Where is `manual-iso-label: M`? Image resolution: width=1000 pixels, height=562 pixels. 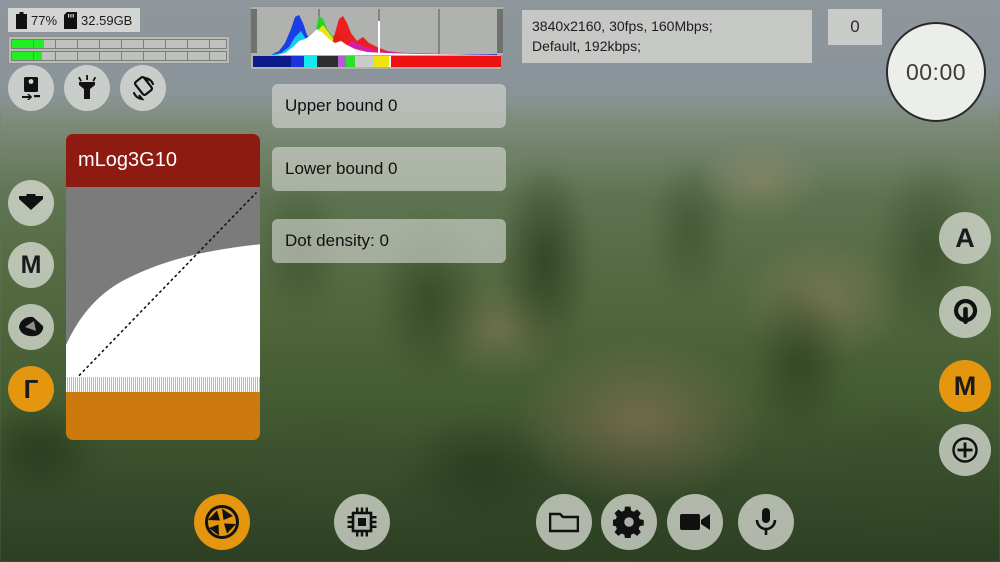
manual-iso-label: M is located at coordinates (31, 264).